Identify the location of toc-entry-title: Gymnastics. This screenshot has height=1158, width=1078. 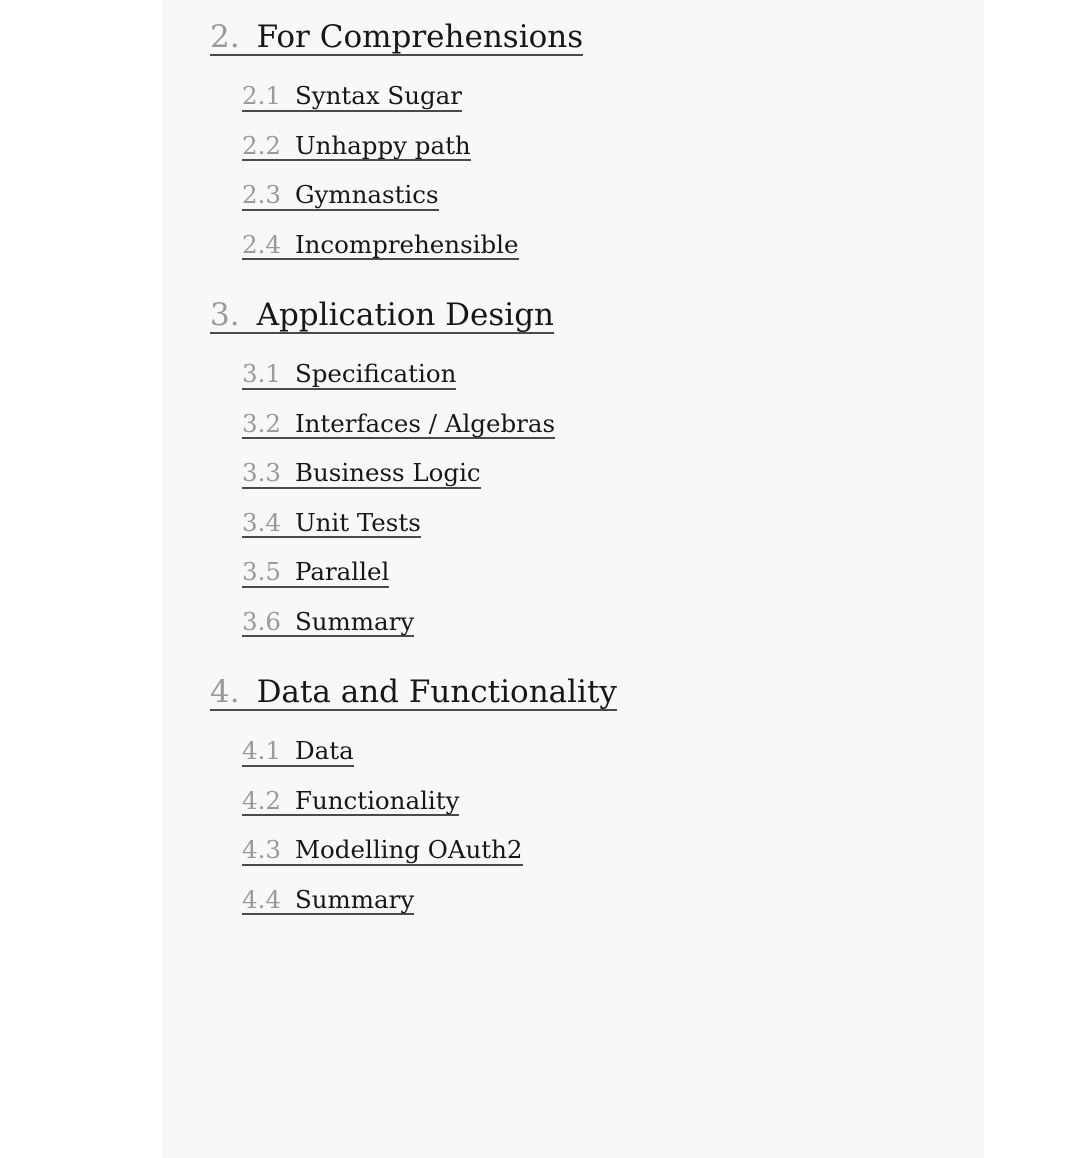
(366, 194).